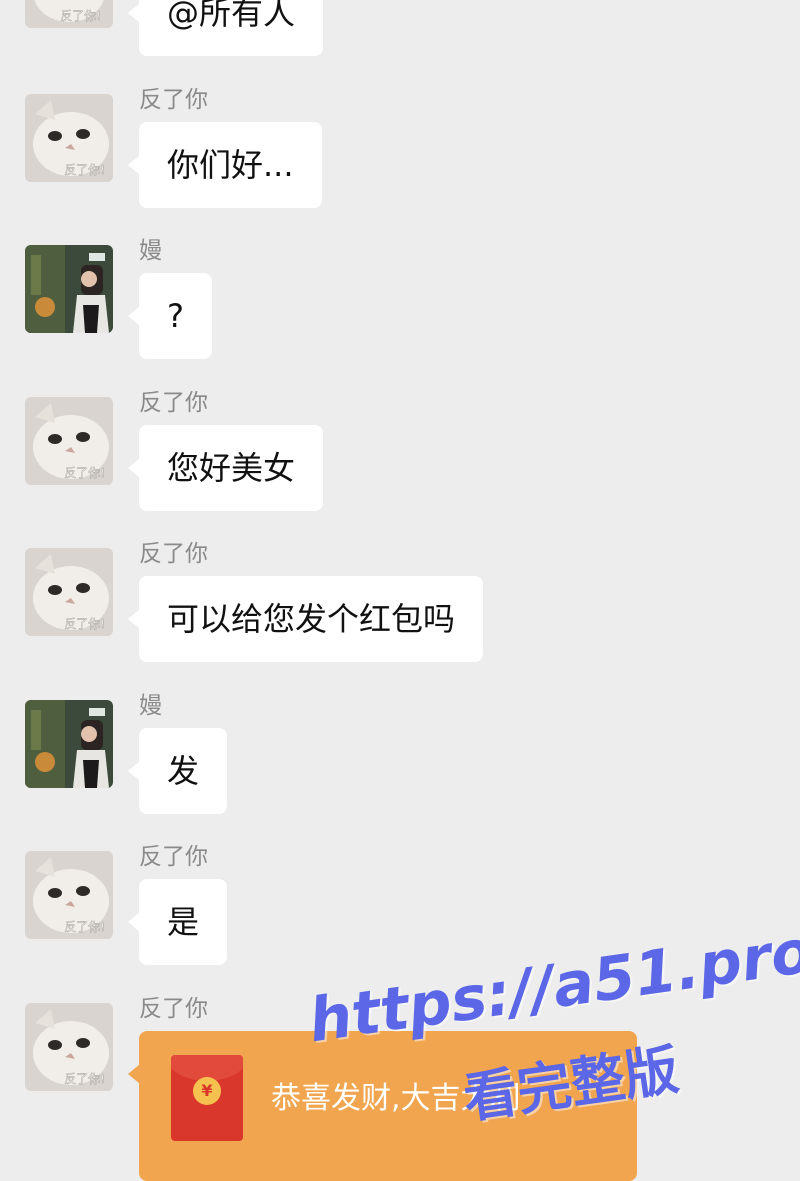 The height and width of the screenshot is (1181, 800). I want to click on coin-icon: ¥, so click(207, 1091).